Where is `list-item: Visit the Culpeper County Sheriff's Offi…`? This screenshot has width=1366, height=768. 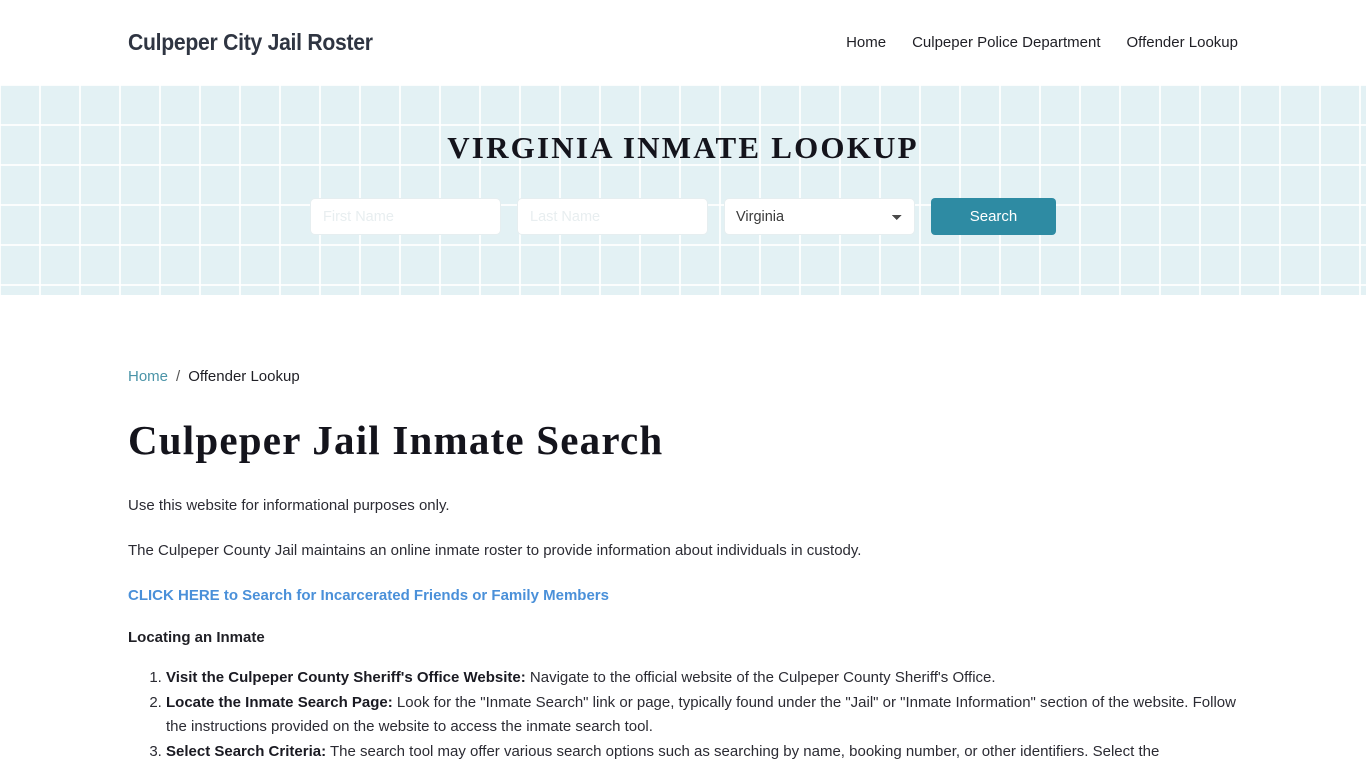 list-item: Visit the Culpeper County Sheriff's Offi… is located at coordinates (702, 678).